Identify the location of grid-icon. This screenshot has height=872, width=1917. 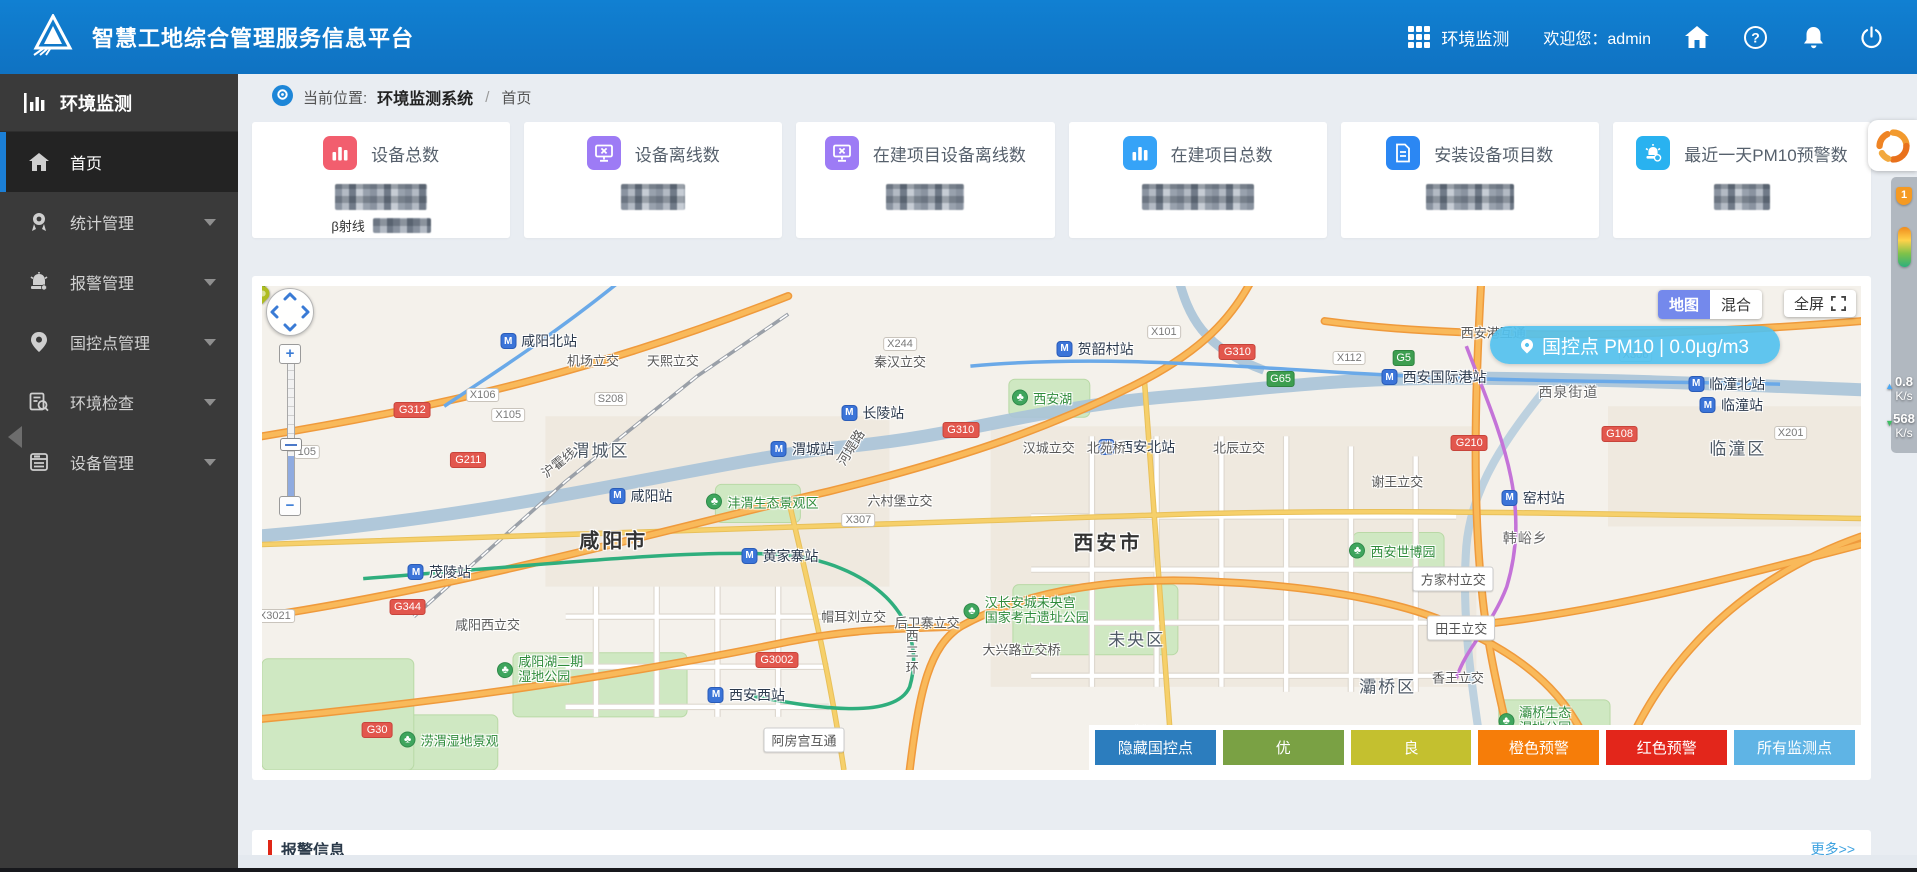
(1419, 37).